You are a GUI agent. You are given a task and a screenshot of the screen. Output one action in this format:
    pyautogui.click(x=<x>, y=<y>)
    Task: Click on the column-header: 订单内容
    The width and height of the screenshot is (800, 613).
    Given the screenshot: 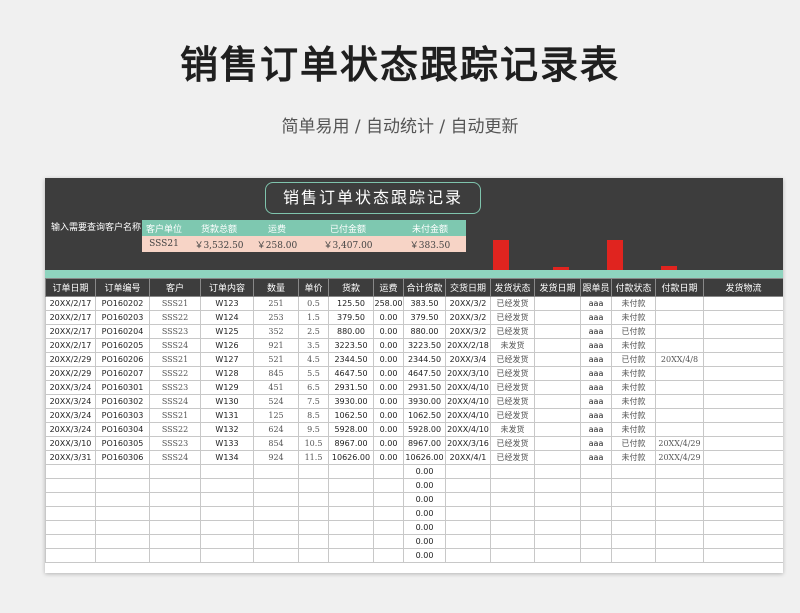 What is the action you would take?
    pyautogui.click(x=227, y=287)
    